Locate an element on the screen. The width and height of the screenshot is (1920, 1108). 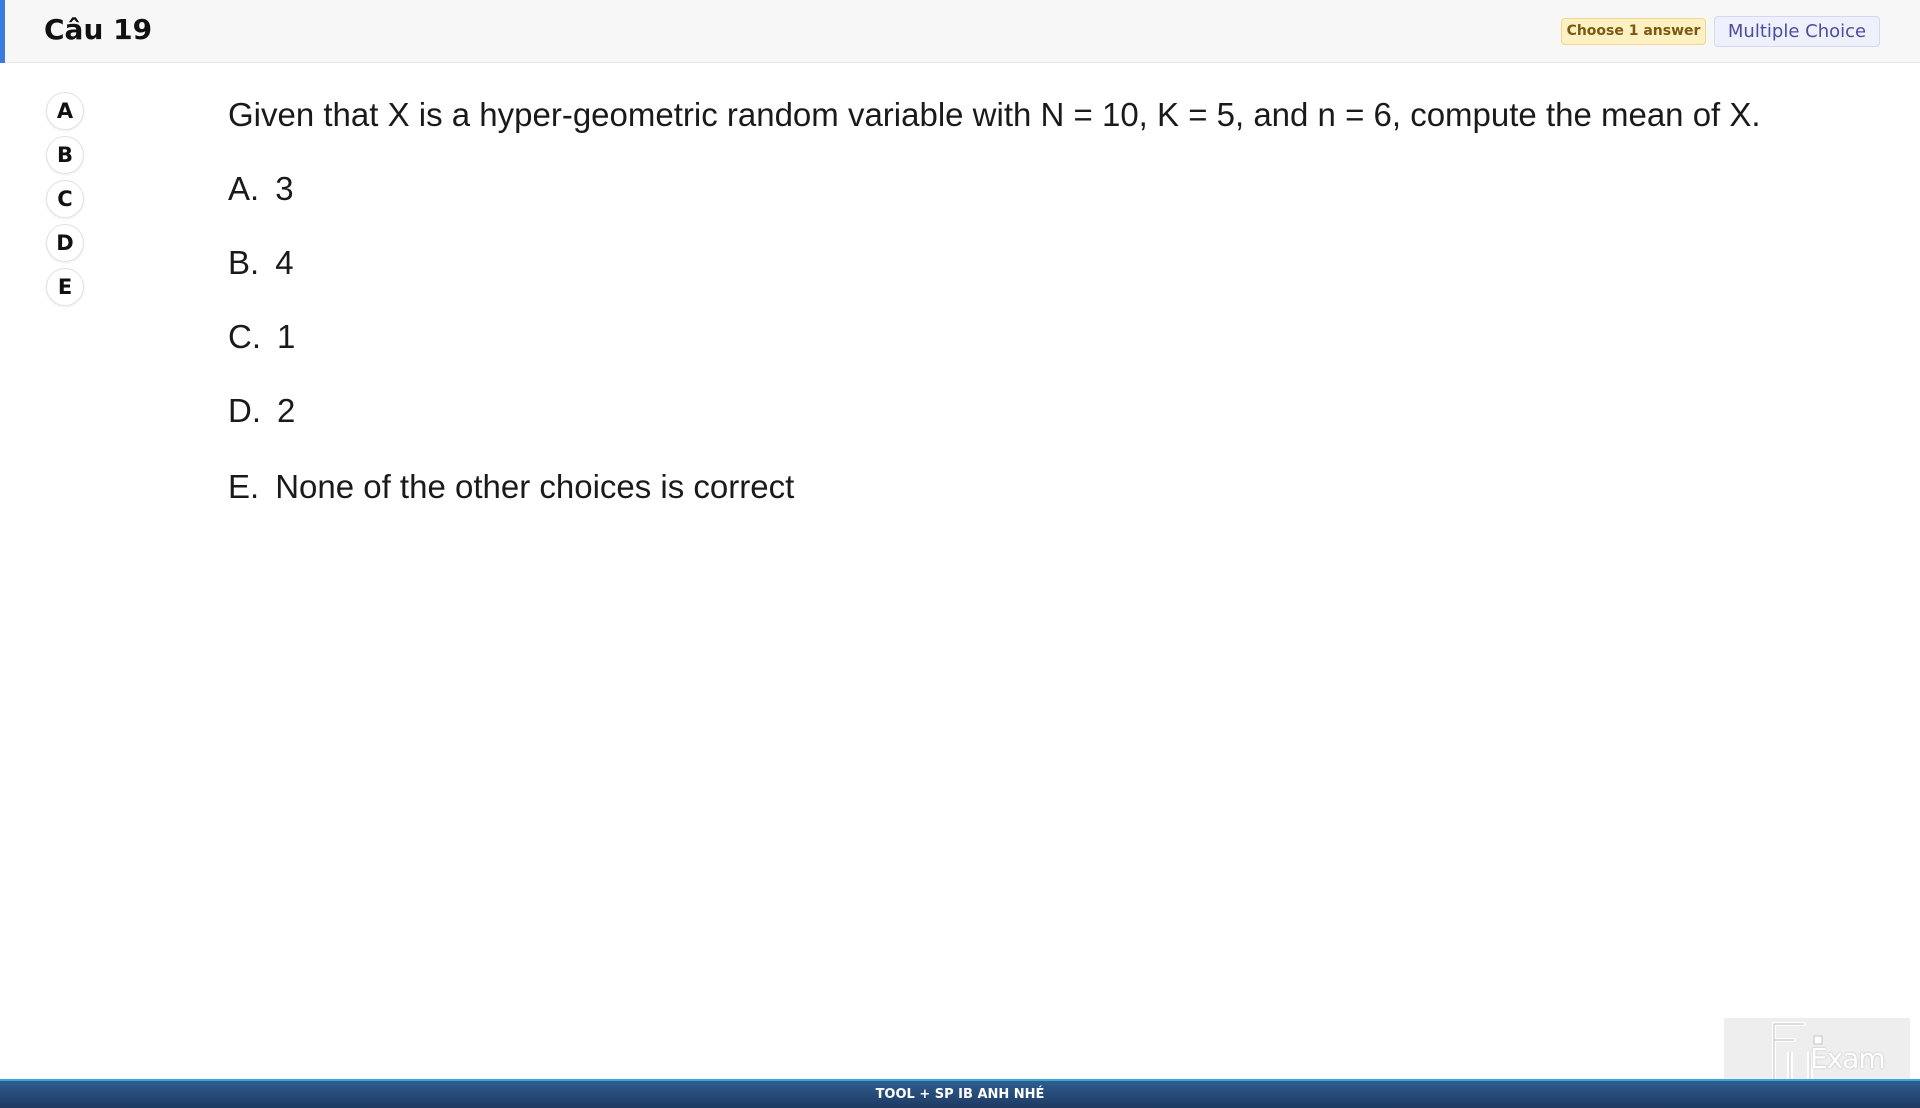
choice-text: 2 is located at coordinates (286, 410).